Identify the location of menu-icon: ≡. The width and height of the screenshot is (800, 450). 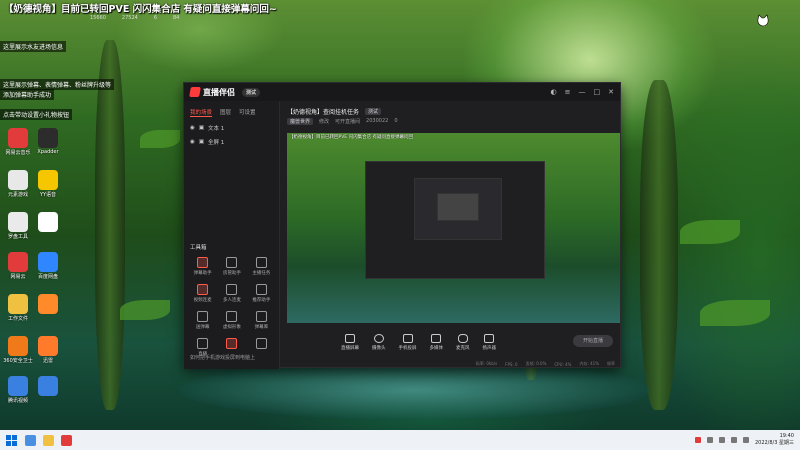
(568, 92).